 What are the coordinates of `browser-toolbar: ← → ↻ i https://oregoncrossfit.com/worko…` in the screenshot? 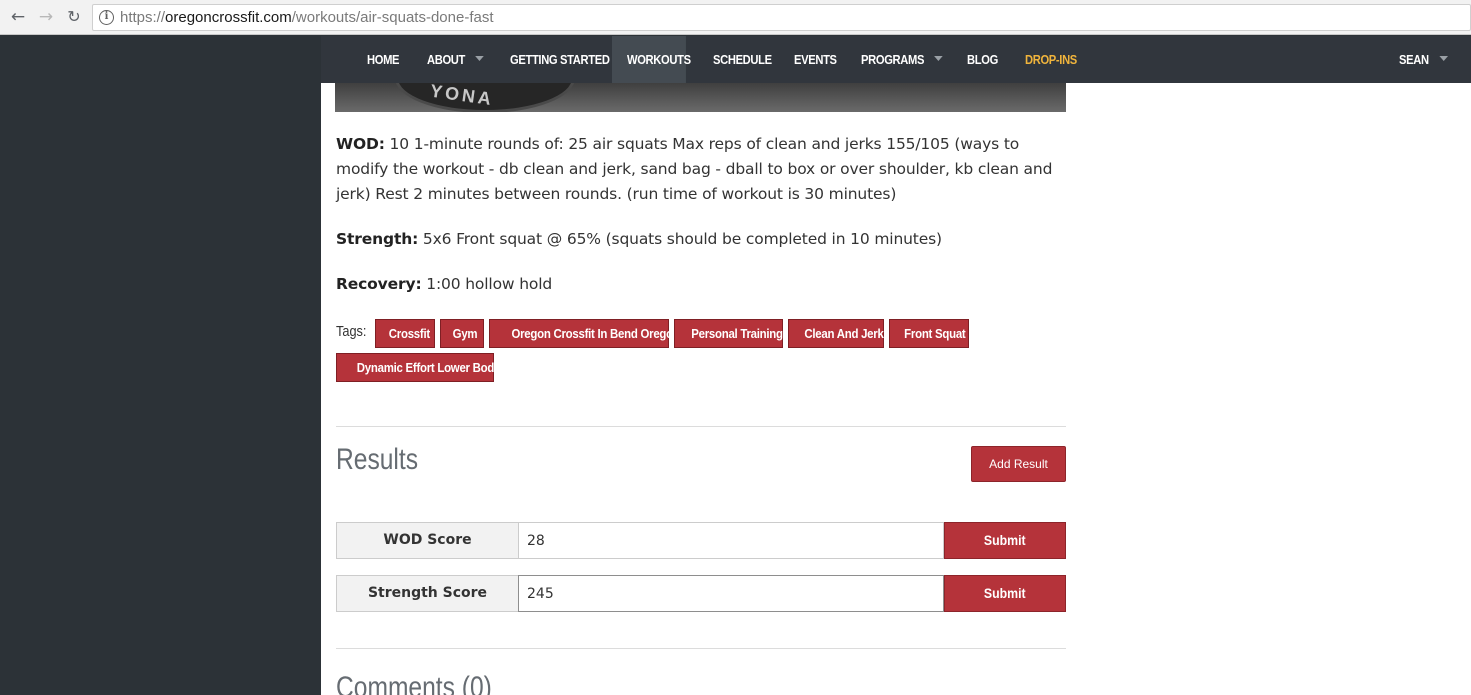 It's located at (735, 17).